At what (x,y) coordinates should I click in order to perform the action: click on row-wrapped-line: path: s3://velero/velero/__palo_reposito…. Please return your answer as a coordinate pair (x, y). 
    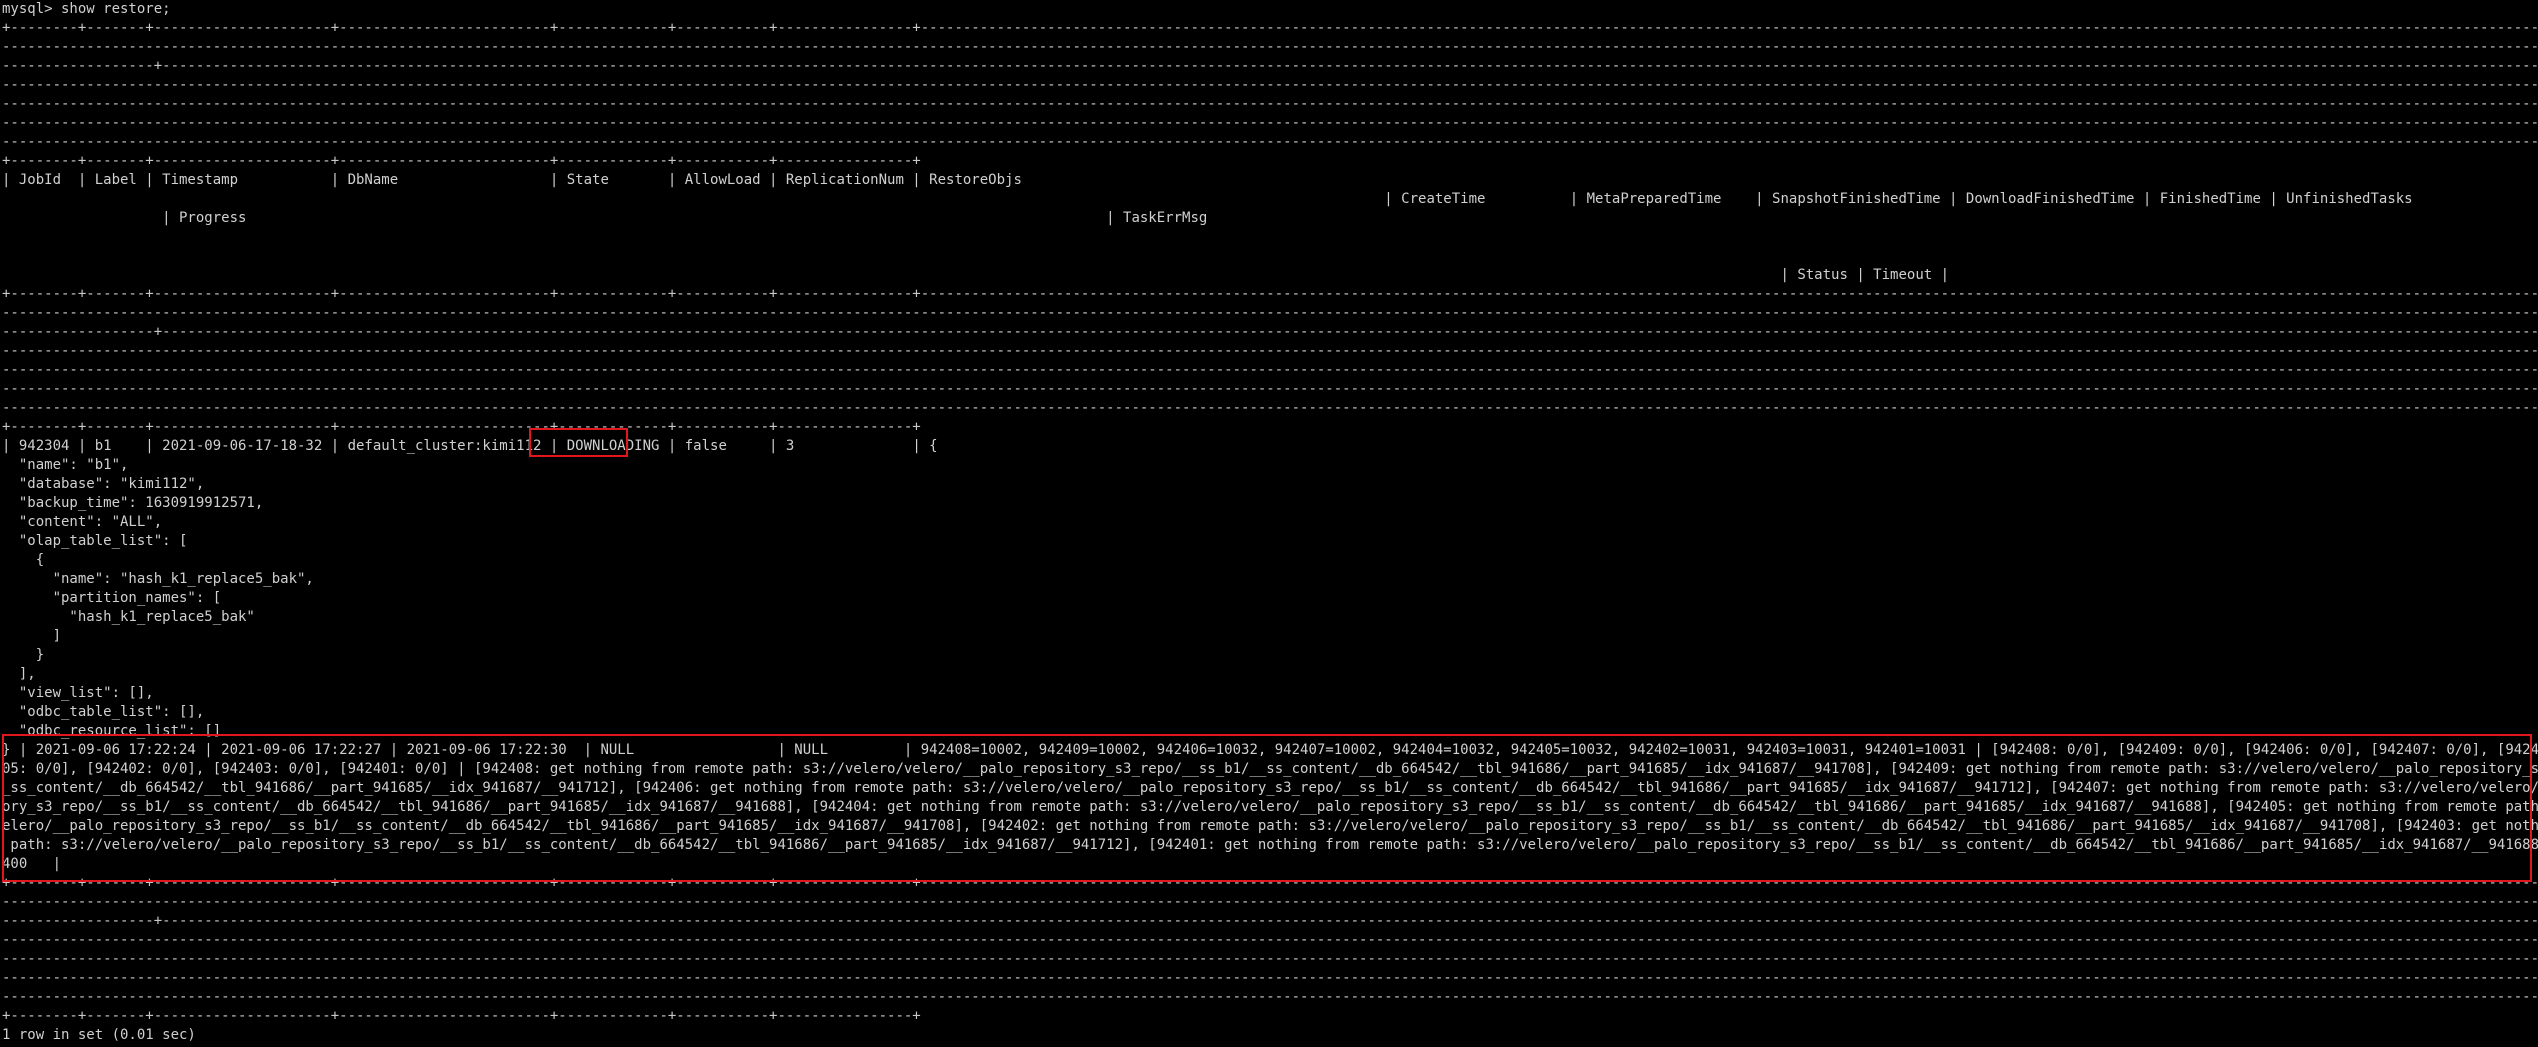
    Looking at the image, I should click on (1270, 845).